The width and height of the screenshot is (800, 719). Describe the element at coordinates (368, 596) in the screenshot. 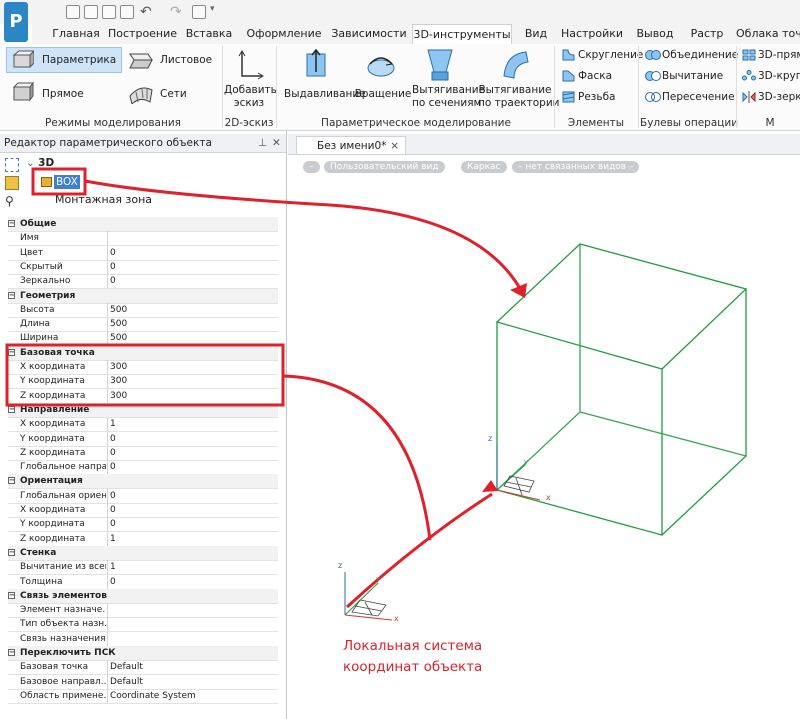

I see `world-ucs-icon` at that location.